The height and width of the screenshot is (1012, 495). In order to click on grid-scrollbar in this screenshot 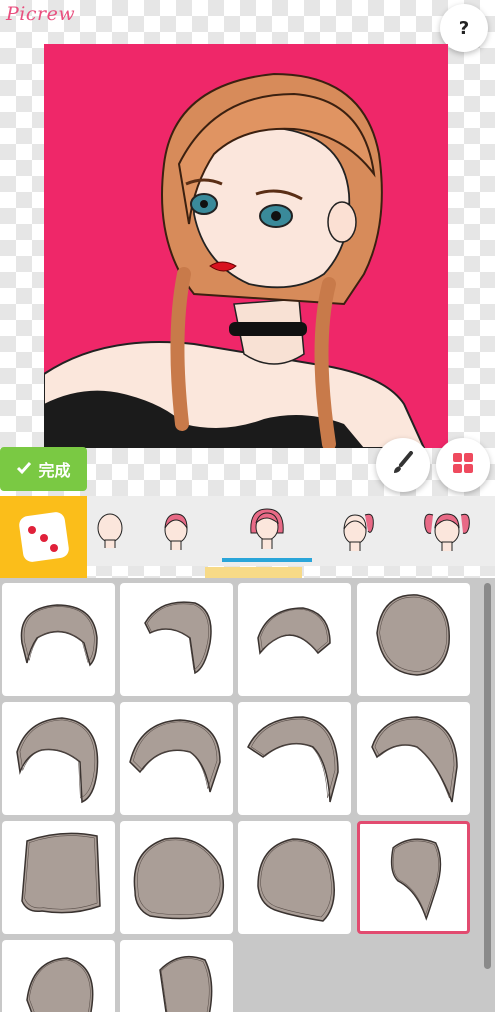, I will do `click(487, 776)`.